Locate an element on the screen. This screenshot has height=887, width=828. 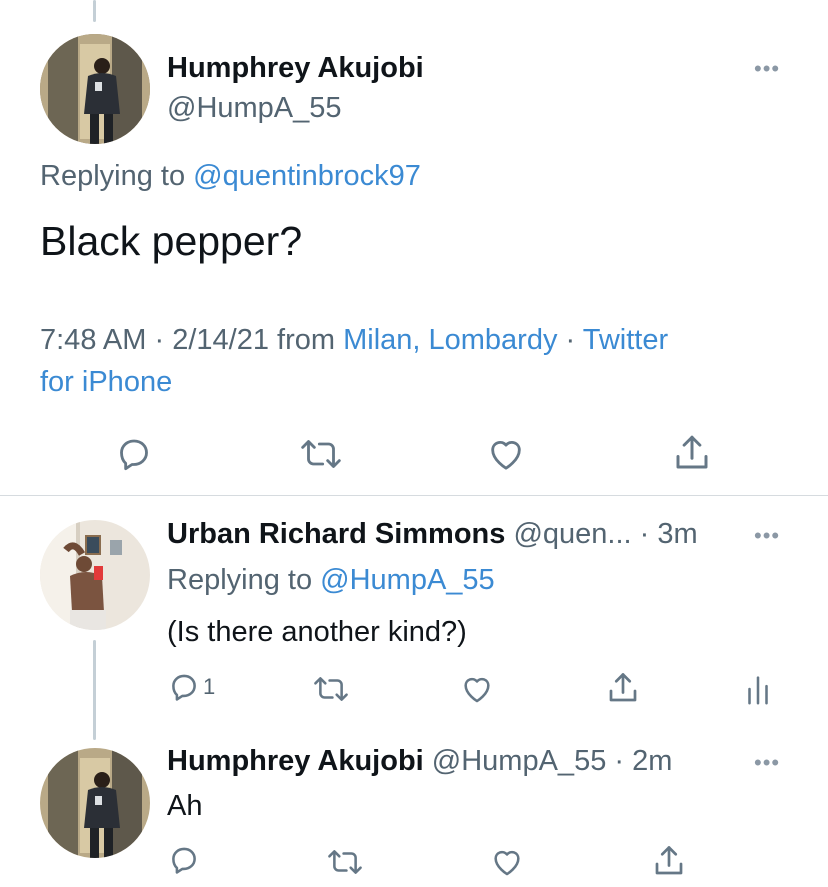
tweet-date: 2/14/21 is located at coordinates (220, 340).